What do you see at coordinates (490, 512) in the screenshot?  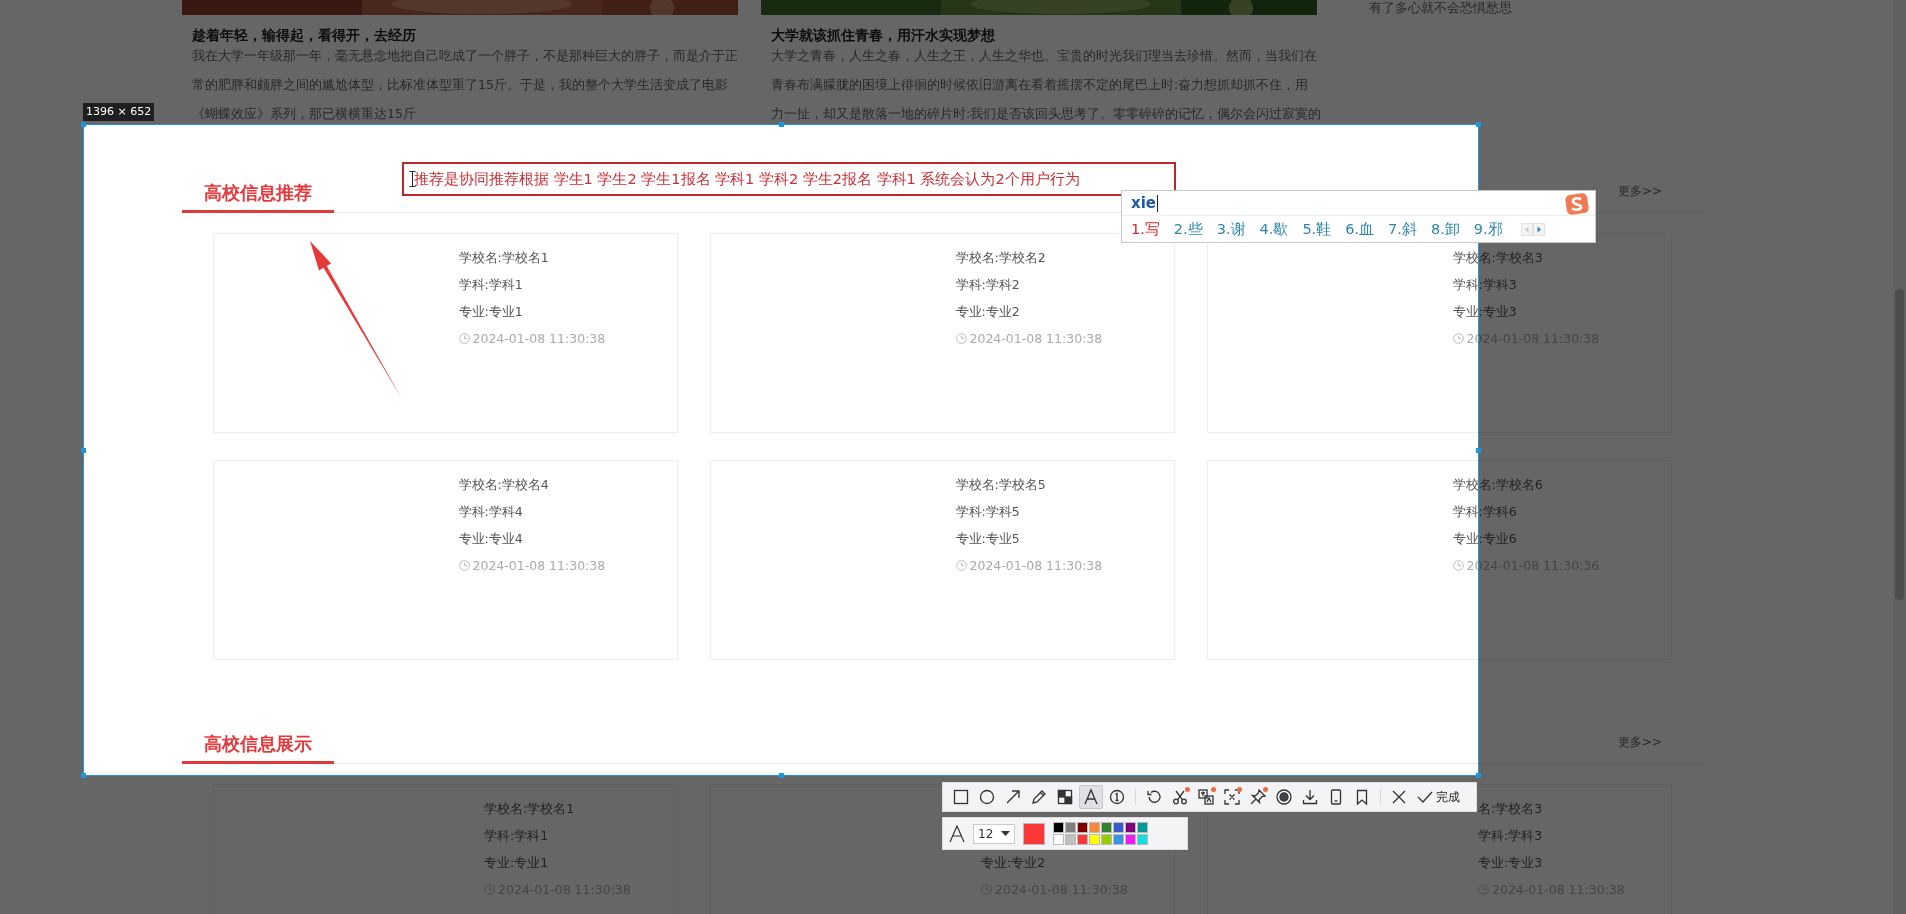 I see `subject-text: 学科:学科4` at bounding box center [490, 512].